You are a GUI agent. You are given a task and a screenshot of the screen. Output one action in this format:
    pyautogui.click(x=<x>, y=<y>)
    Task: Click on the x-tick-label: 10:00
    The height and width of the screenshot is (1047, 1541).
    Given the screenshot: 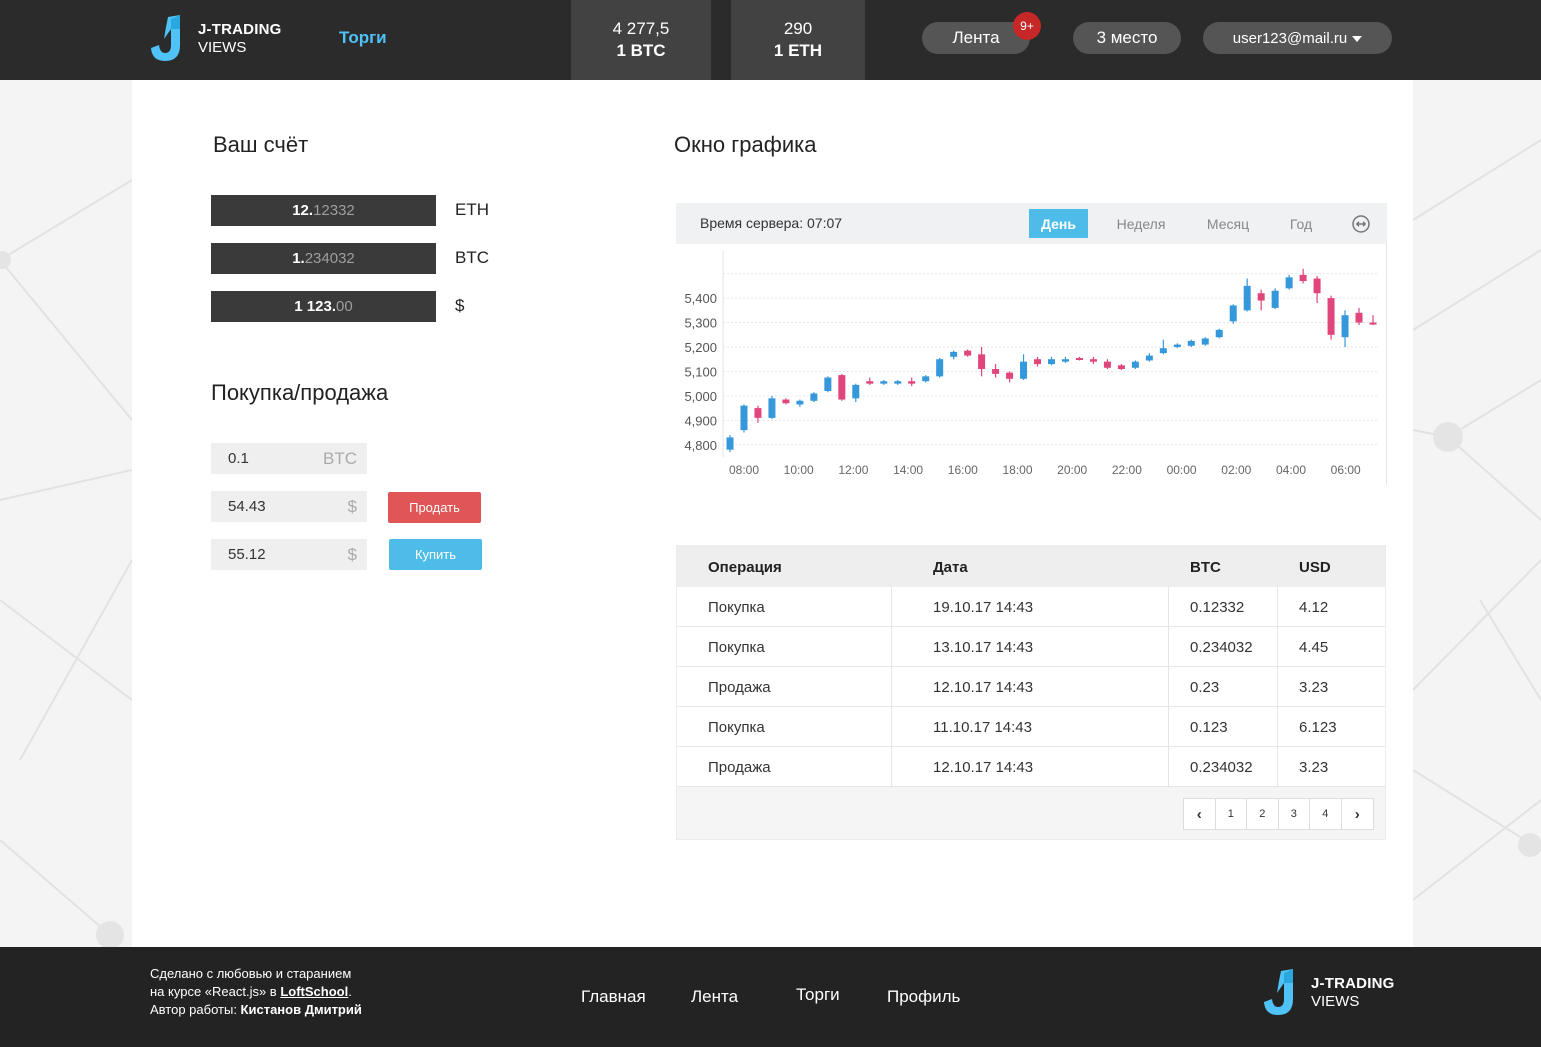 What is the action you would take?
    pyautogui.click(x=799, y=470)
    